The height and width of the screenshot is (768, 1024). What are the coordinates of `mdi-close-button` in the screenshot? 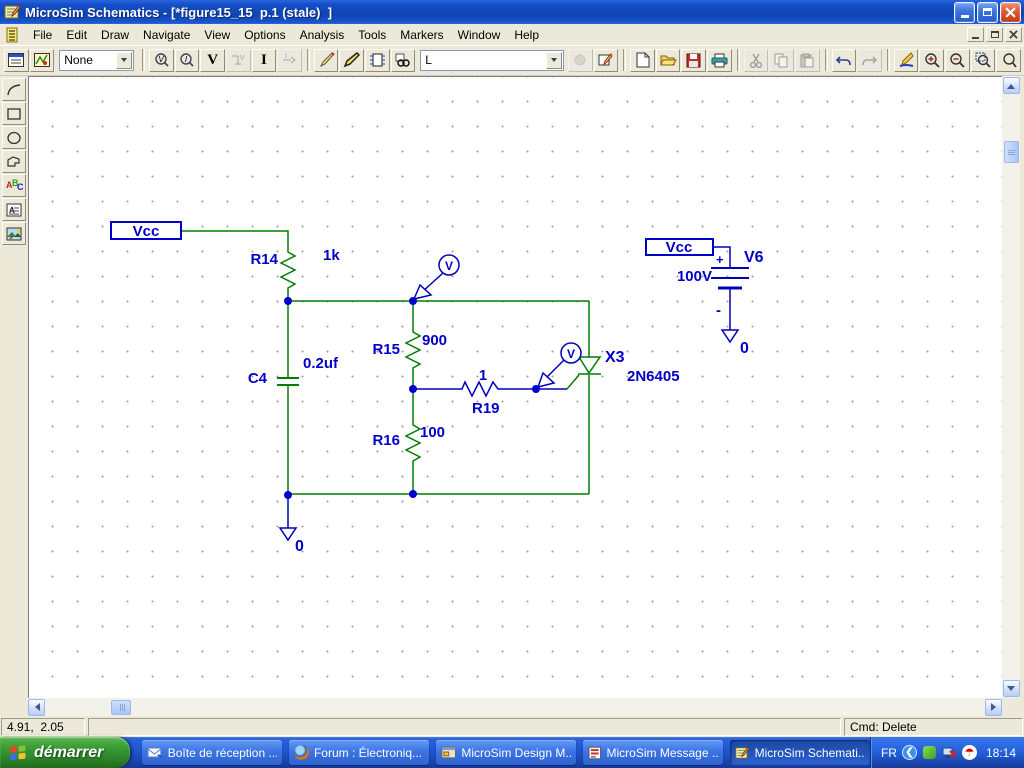 It's located at (1013, 34).